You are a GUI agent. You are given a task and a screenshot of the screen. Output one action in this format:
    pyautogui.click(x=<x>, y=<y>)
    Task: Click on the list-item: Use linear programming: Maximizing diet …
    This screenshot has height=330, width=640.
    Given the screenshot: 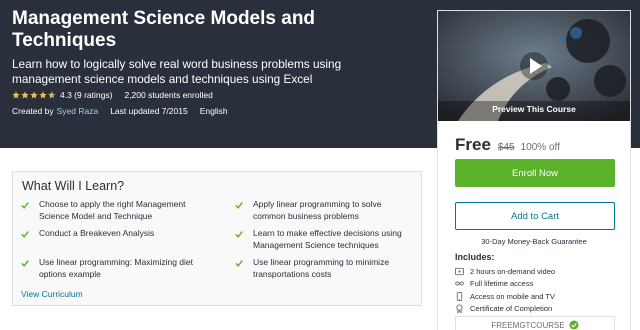 What is the action you would take?
    pyautogui.click(x=111, y=268)
    